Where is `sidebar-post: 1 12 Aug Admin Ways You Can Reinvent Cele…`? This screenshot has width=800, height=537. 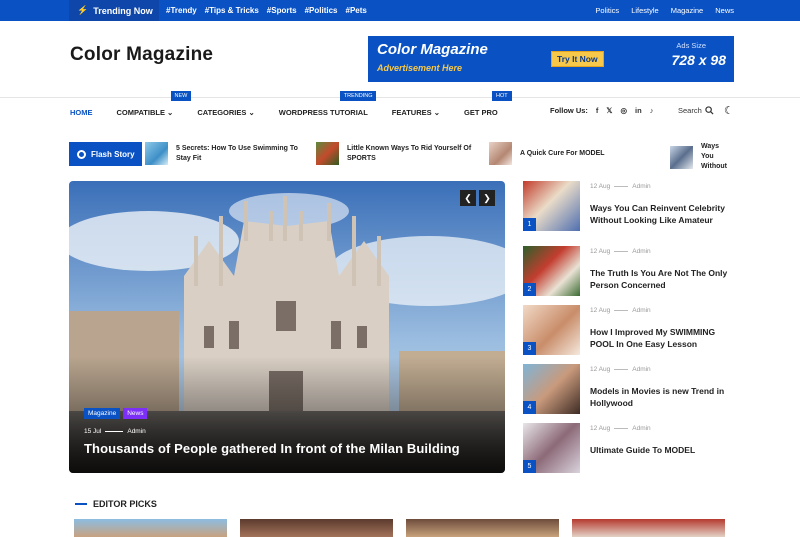 sidebar-post: 1 12 Aug Admin Ways You Can Reinvent Cele… is located at coordinates (633, 207).